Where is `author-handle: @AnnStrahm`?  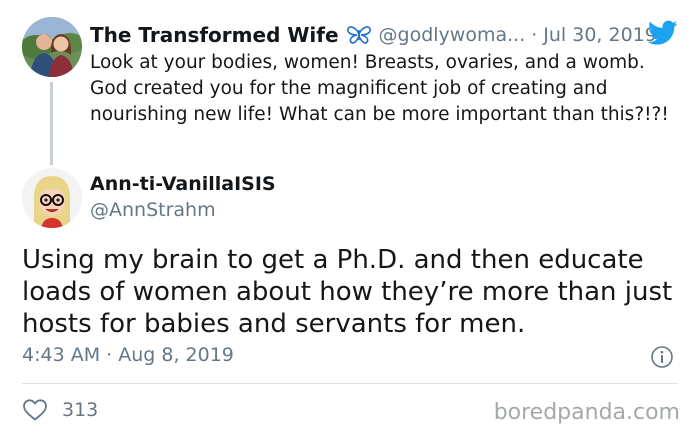 author-handle: @AnnStrahm is located at coordinates (153, 210).